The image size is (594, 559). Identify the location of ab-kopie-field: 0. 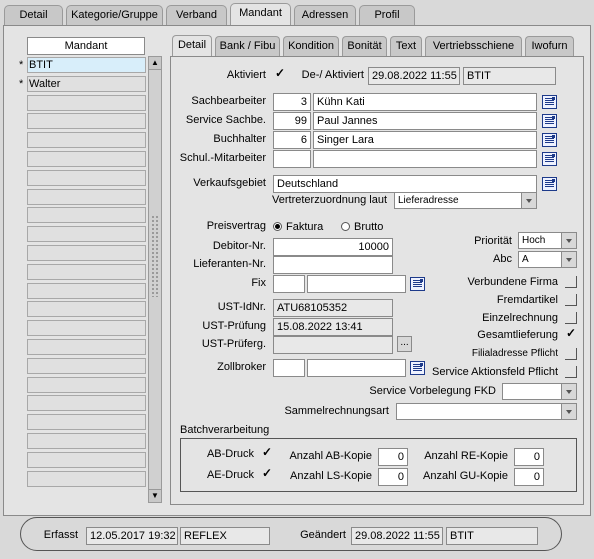
(393, 457).